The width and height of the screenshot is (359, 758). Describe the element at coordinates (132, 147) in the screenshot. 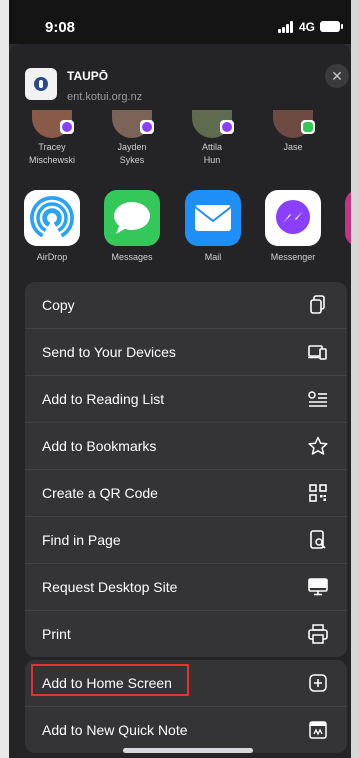

I see `person-first-name: Jayden` at that location.